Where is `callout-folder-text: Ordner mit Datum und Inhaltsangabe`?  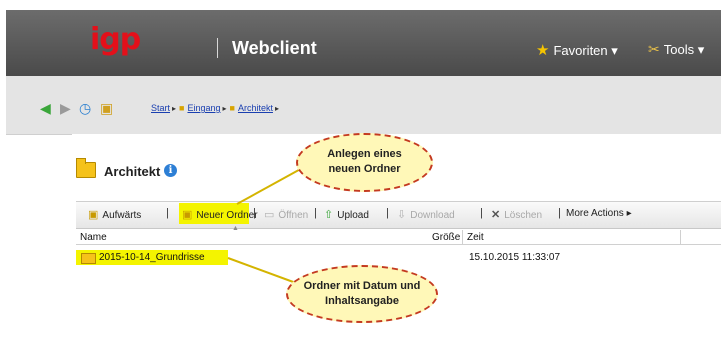 callout-folder-text: Ordner mit Datum und Inhaltsangabe is located at coordinates (362, 293).